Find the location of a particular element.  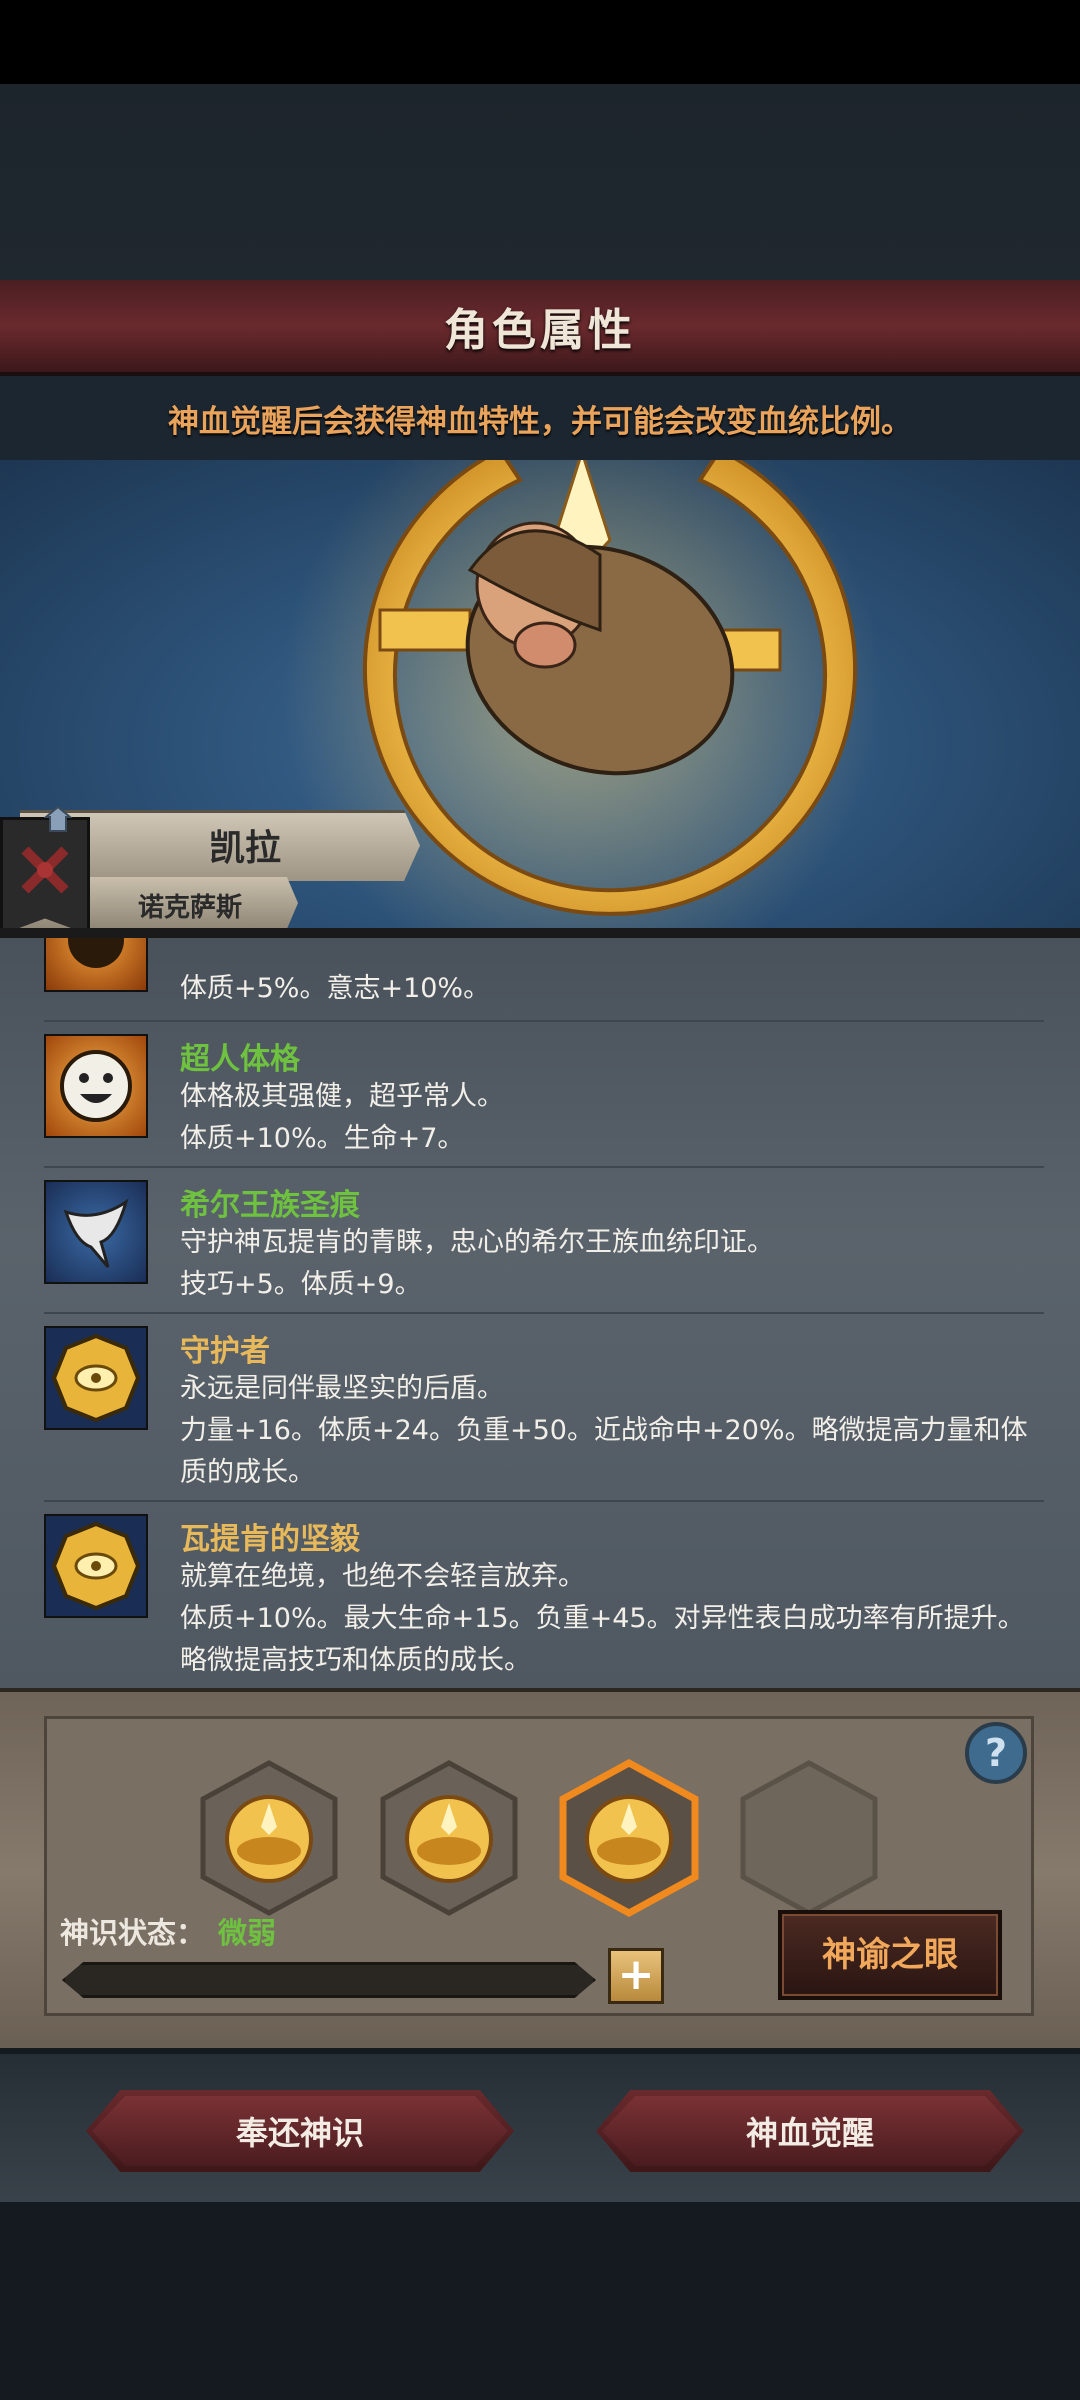

return-divine-sense-label: 奉还神识 is located at coordinates (299, 2133).